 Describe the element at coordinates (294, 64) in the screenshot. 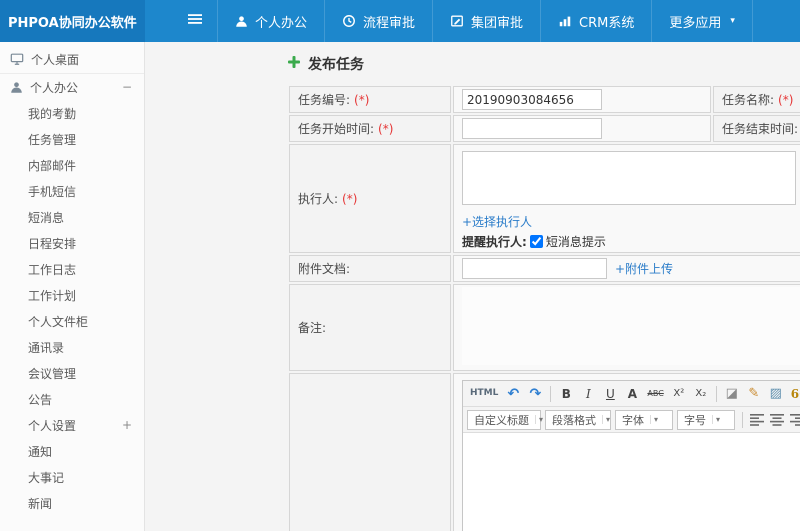

I see `add-plus-icon` at that location.